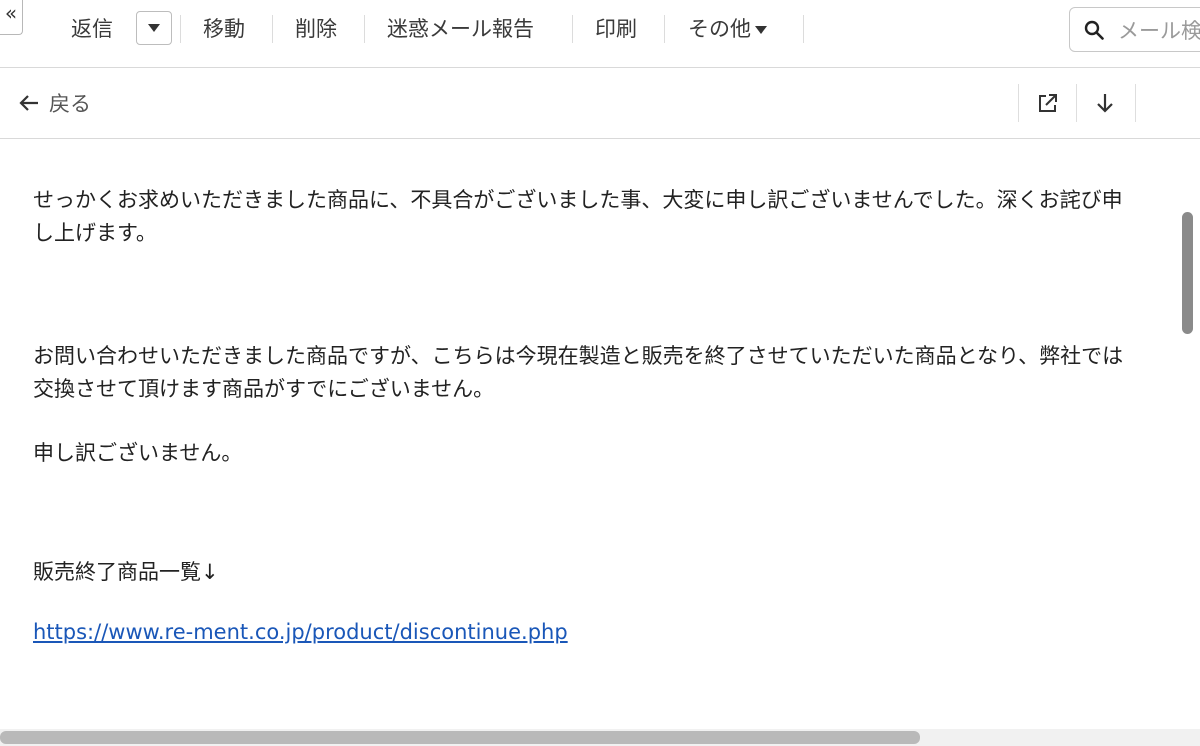 The image size is (1200, 746). What do you see at coordinates (460, 29) in the screenshot?
I see `report-spam-button: 迷惑メール報告` at bounding box center [460, 29].